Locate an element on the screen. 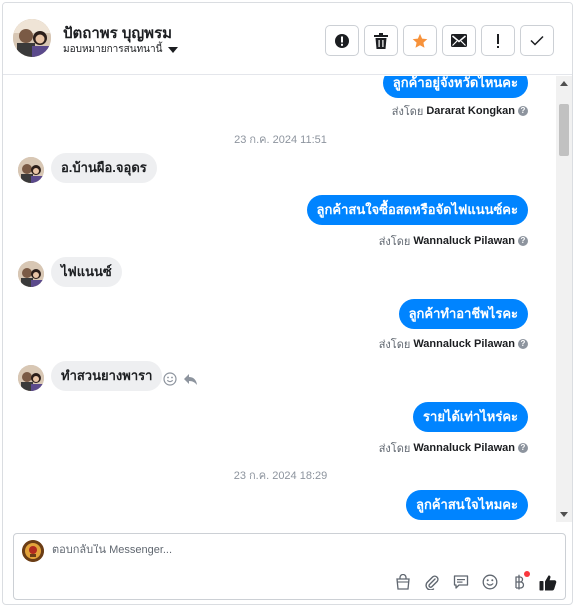  follow-up-button is located at coordinates (498, 40).